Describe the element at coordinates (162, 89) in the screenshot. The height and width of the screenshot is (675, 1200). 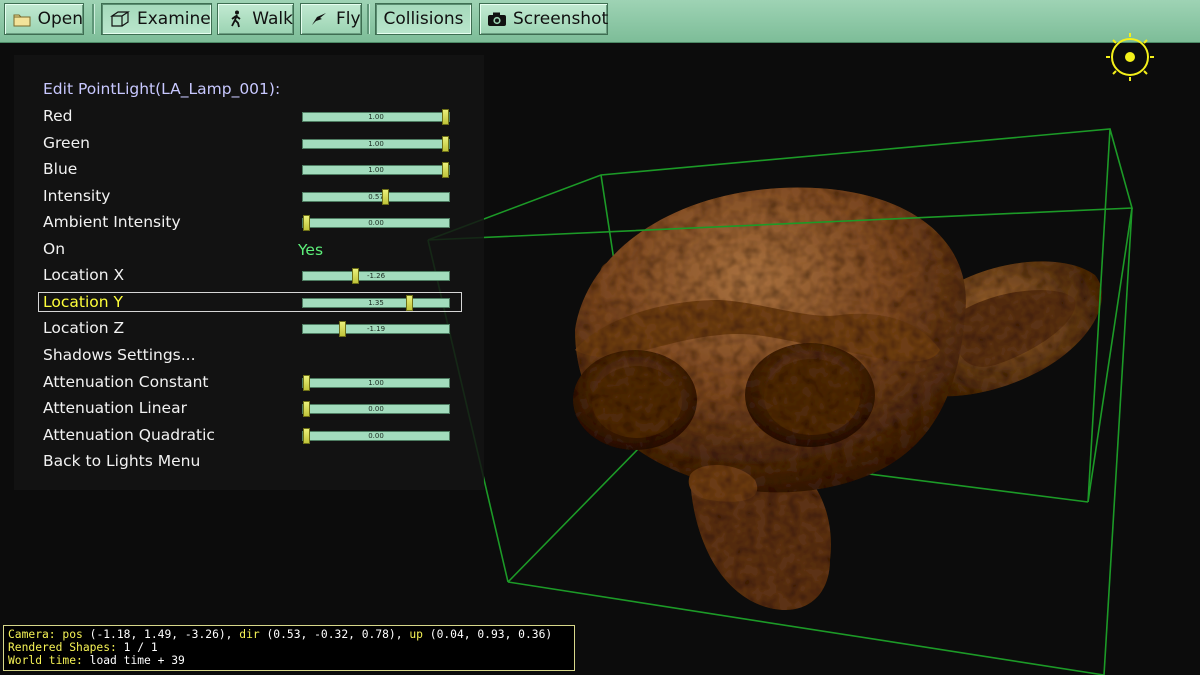
I see `menu-title: Edit PointLight(LA_Lamp_001):` at that location.